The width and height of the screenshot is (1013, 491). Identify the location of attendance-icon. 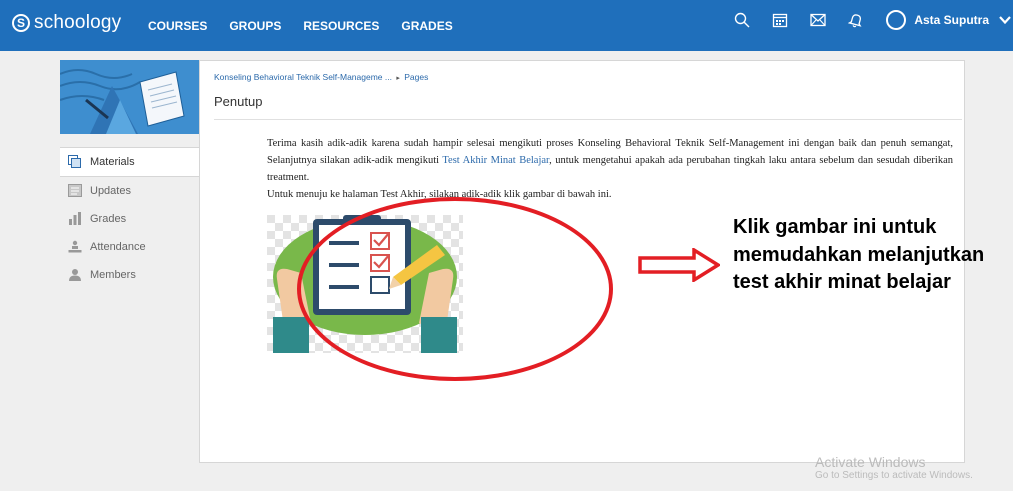
(76, 247).